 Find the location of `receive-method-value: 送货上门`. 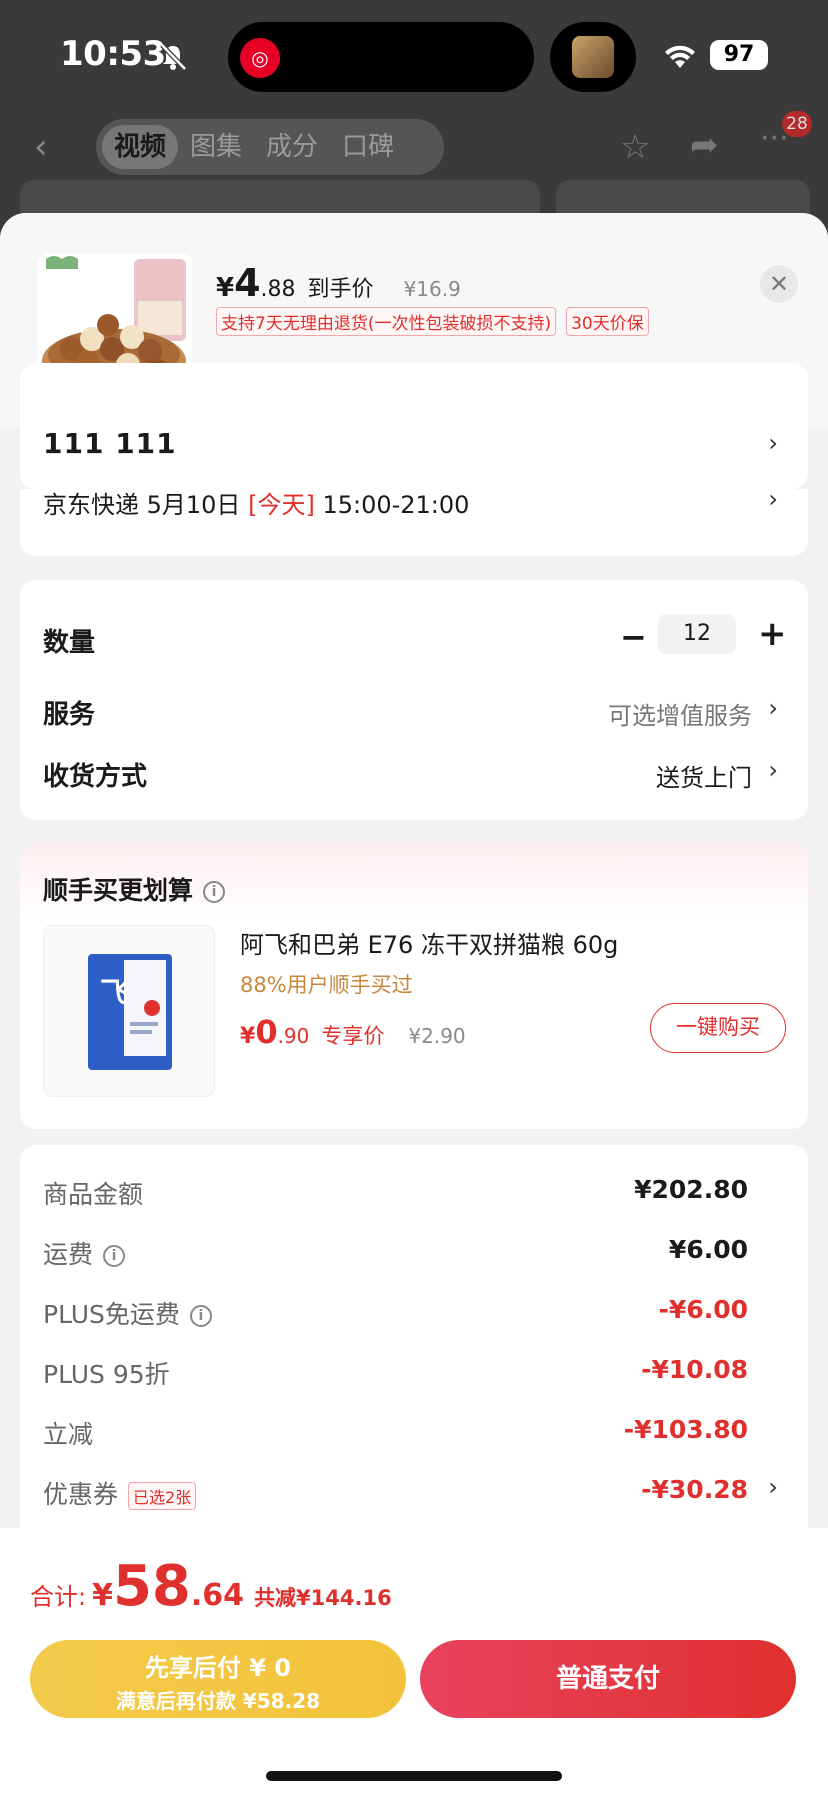

receive-method-value: 送货上门 is located at coordinates (704, 775).